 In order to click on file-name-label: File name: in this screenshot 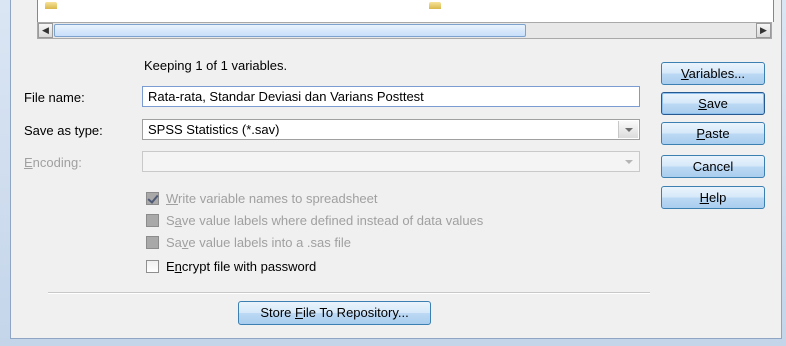, I will do `click(54, 97)`.